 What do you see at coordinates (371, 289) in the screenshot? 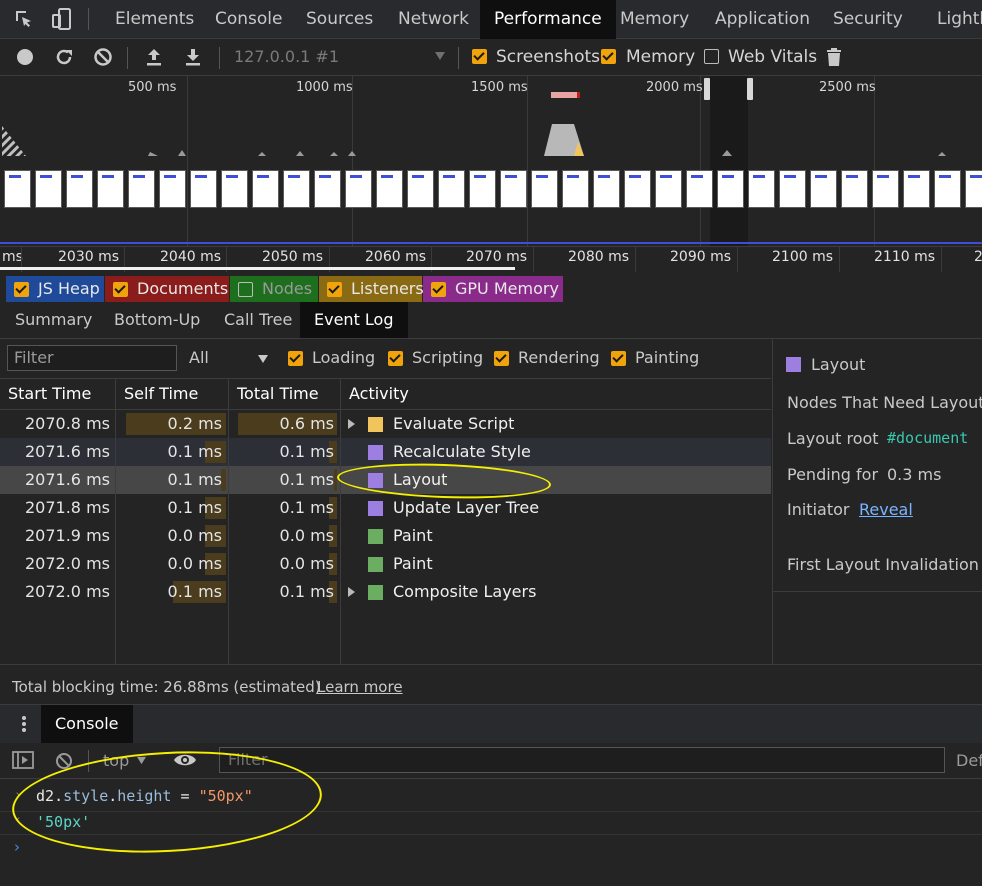
I see `counter-listeners: Listeners` at bounding box center [371, 289].